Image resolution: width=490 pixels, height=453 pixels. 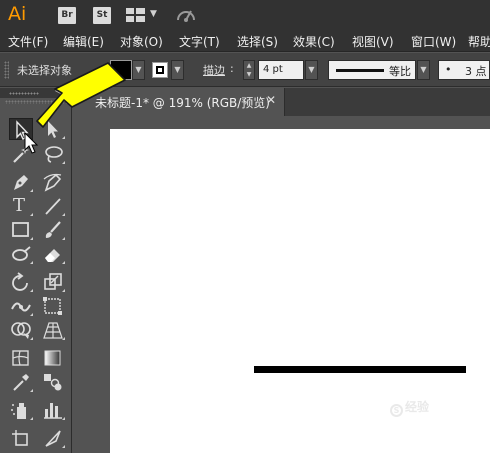 I want to click on drawn-line-path, so click(x=360, y=369).